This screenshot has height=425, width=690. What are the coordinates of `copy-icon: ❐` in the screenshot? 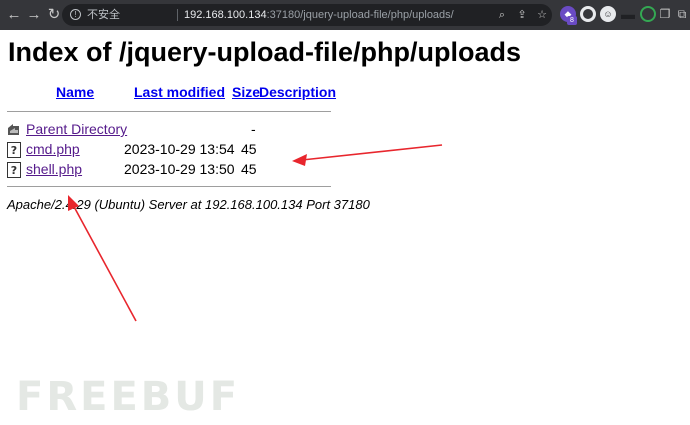 It's located at (665, 14).